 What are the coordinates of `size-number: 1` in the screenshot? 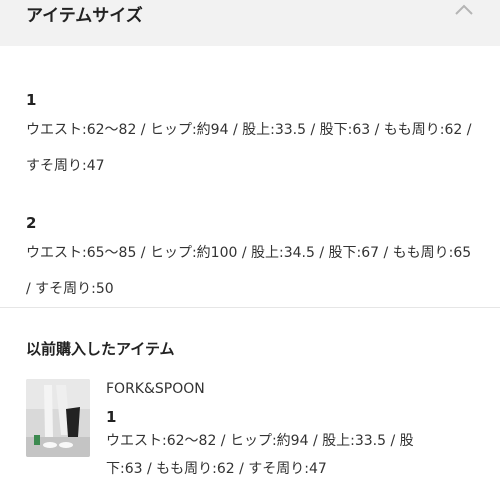 It's located at (31, 100).